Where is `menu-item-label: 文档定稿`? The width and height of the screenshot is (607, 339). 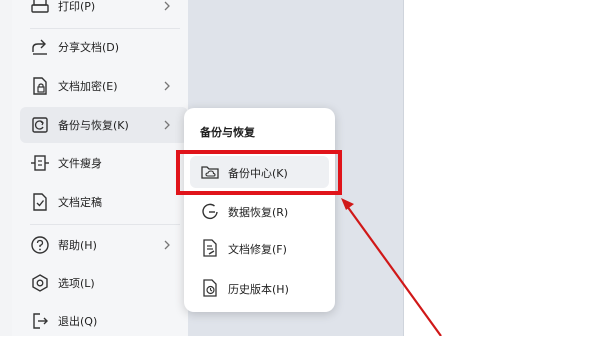
menu-item-label: 文档定稿 is located at coordinates (80, 202).